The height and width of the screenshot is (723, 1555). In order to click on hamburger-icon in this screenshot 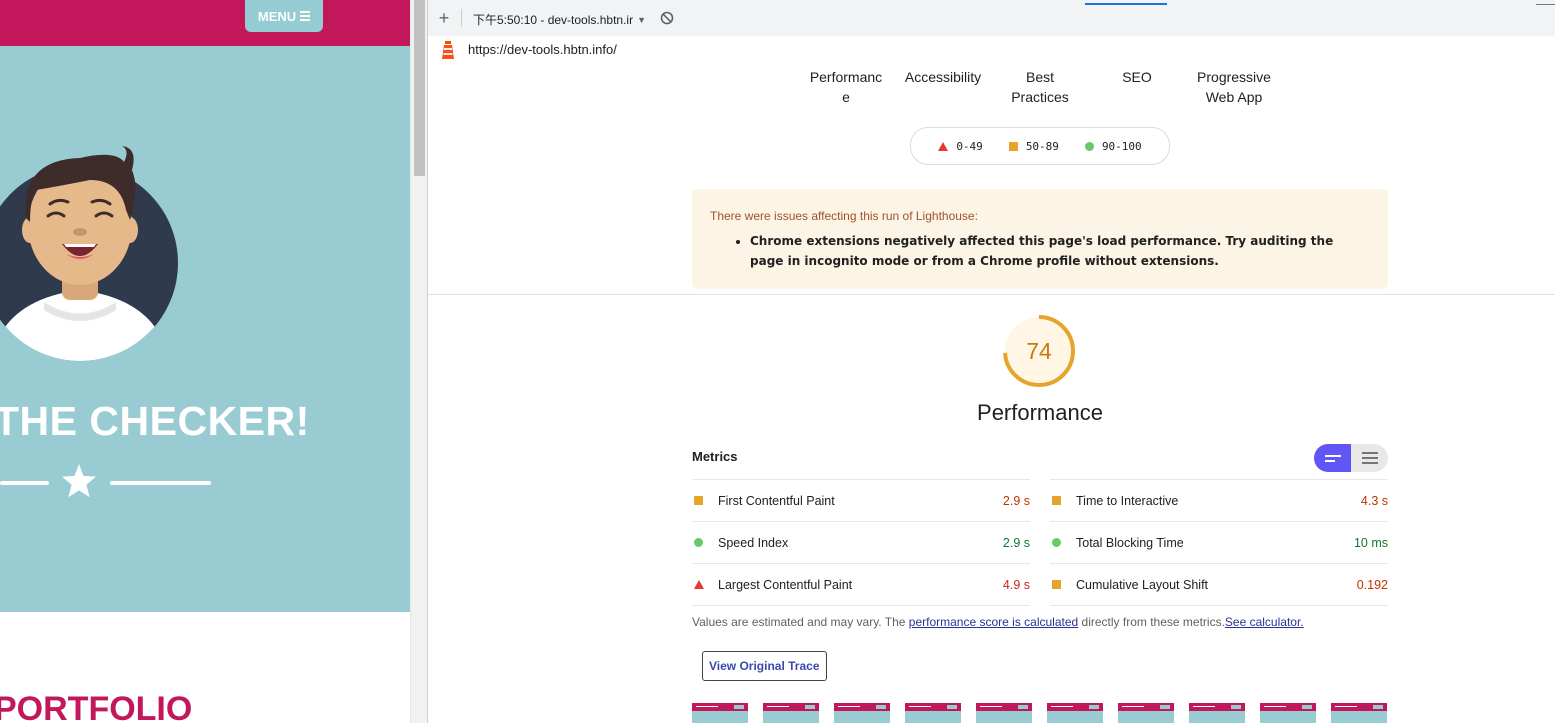, I will do `click(305, 16)`.